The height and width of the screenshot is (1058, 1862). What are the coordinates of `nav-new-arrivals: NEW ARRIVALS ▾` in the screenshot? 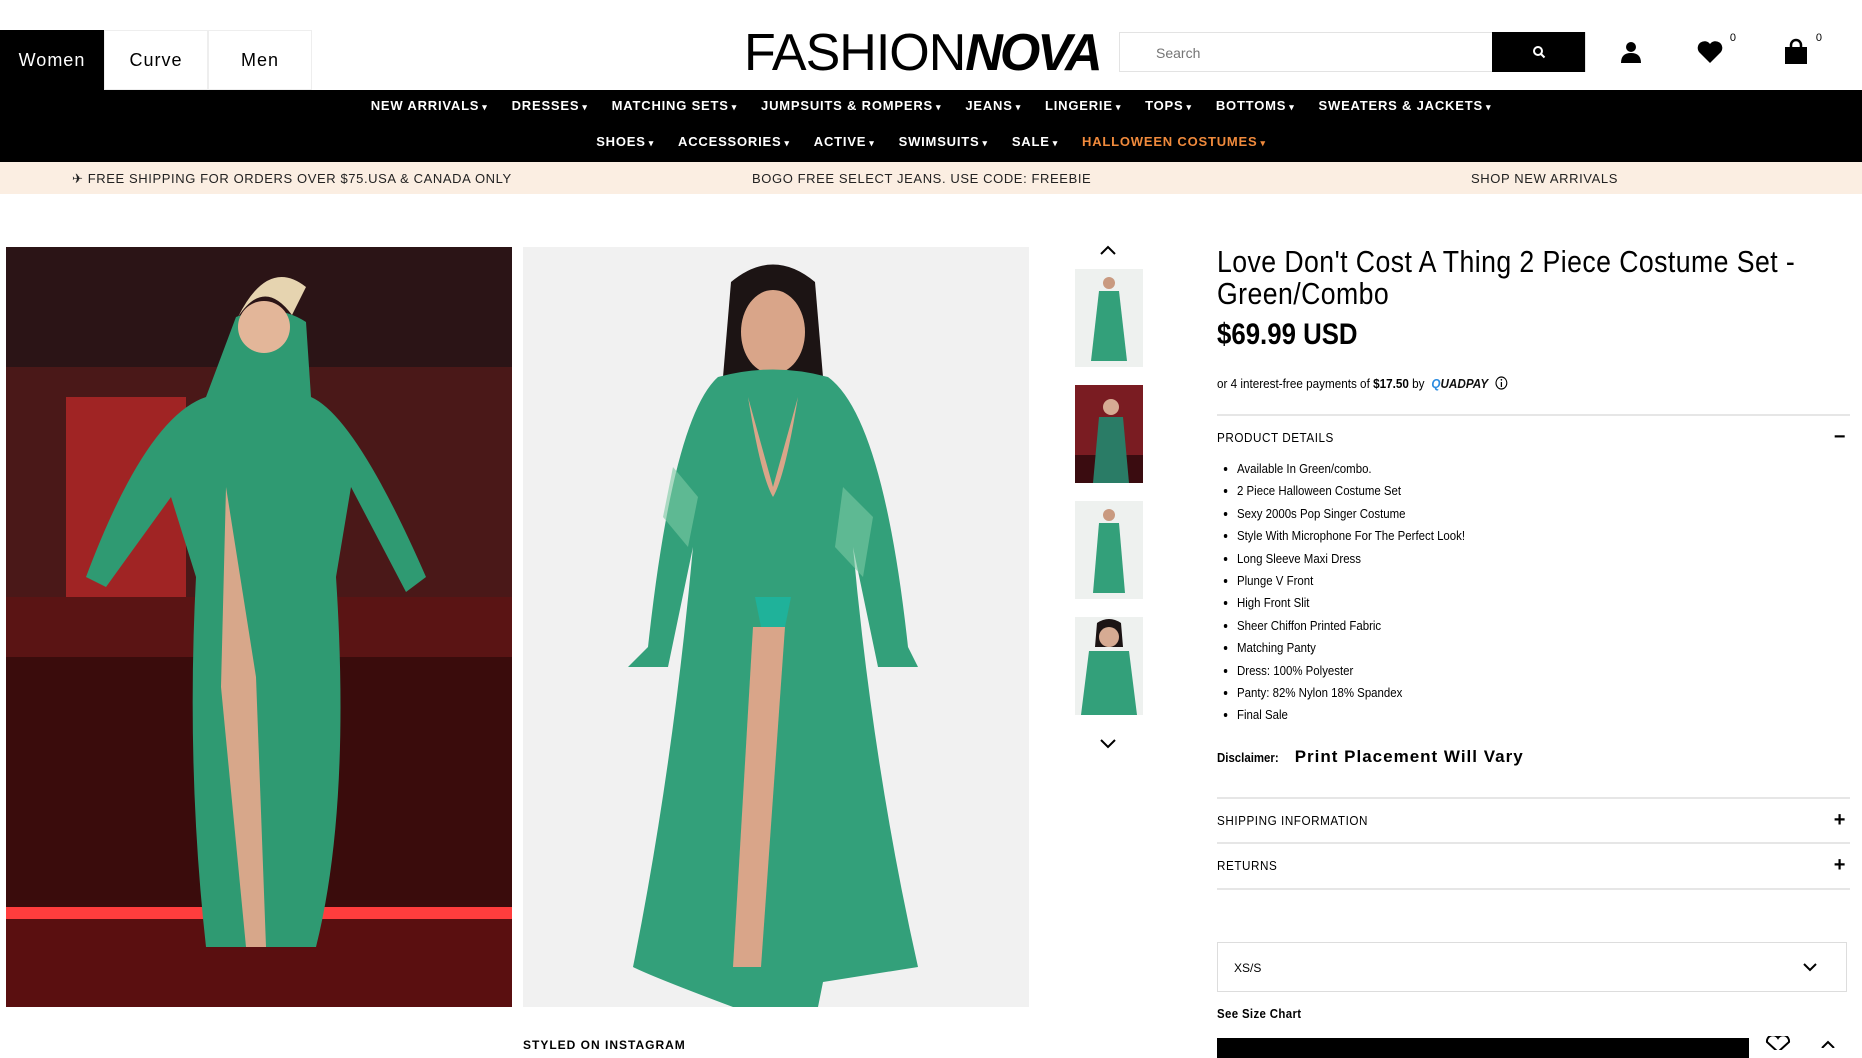 It's located at (429, 105).